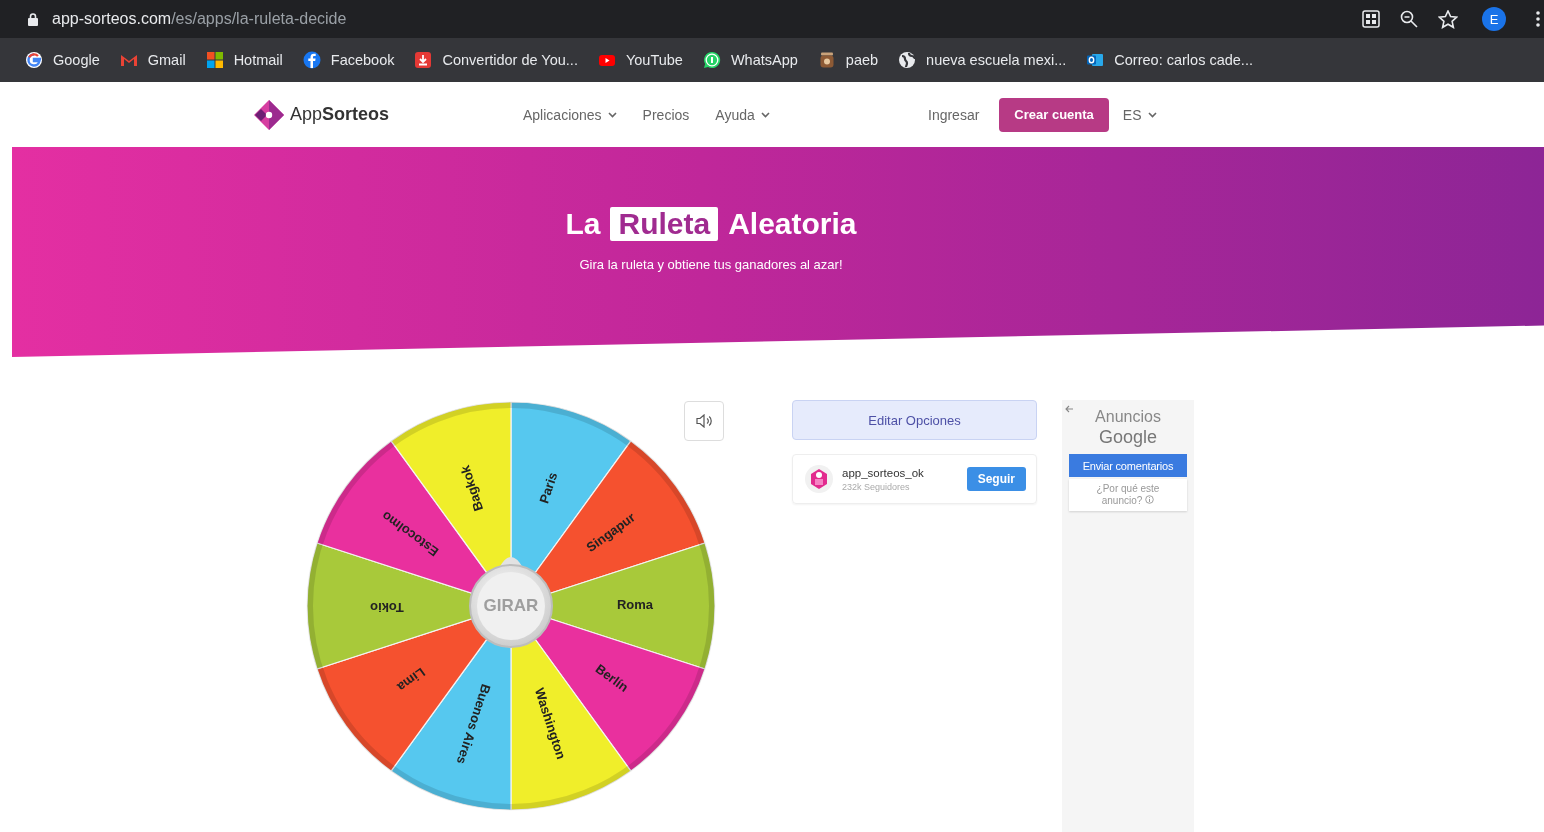 This screenshot has width=1544, height=832. Describe the element at coordinates (640, 60) in the screenshot. I see `bookmark-link: YouTube` at that location.